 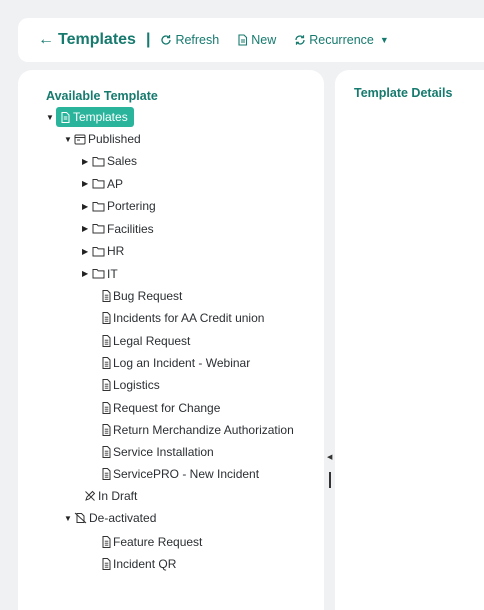 I want to click on new-document-icon, so click(x=243, y=40).